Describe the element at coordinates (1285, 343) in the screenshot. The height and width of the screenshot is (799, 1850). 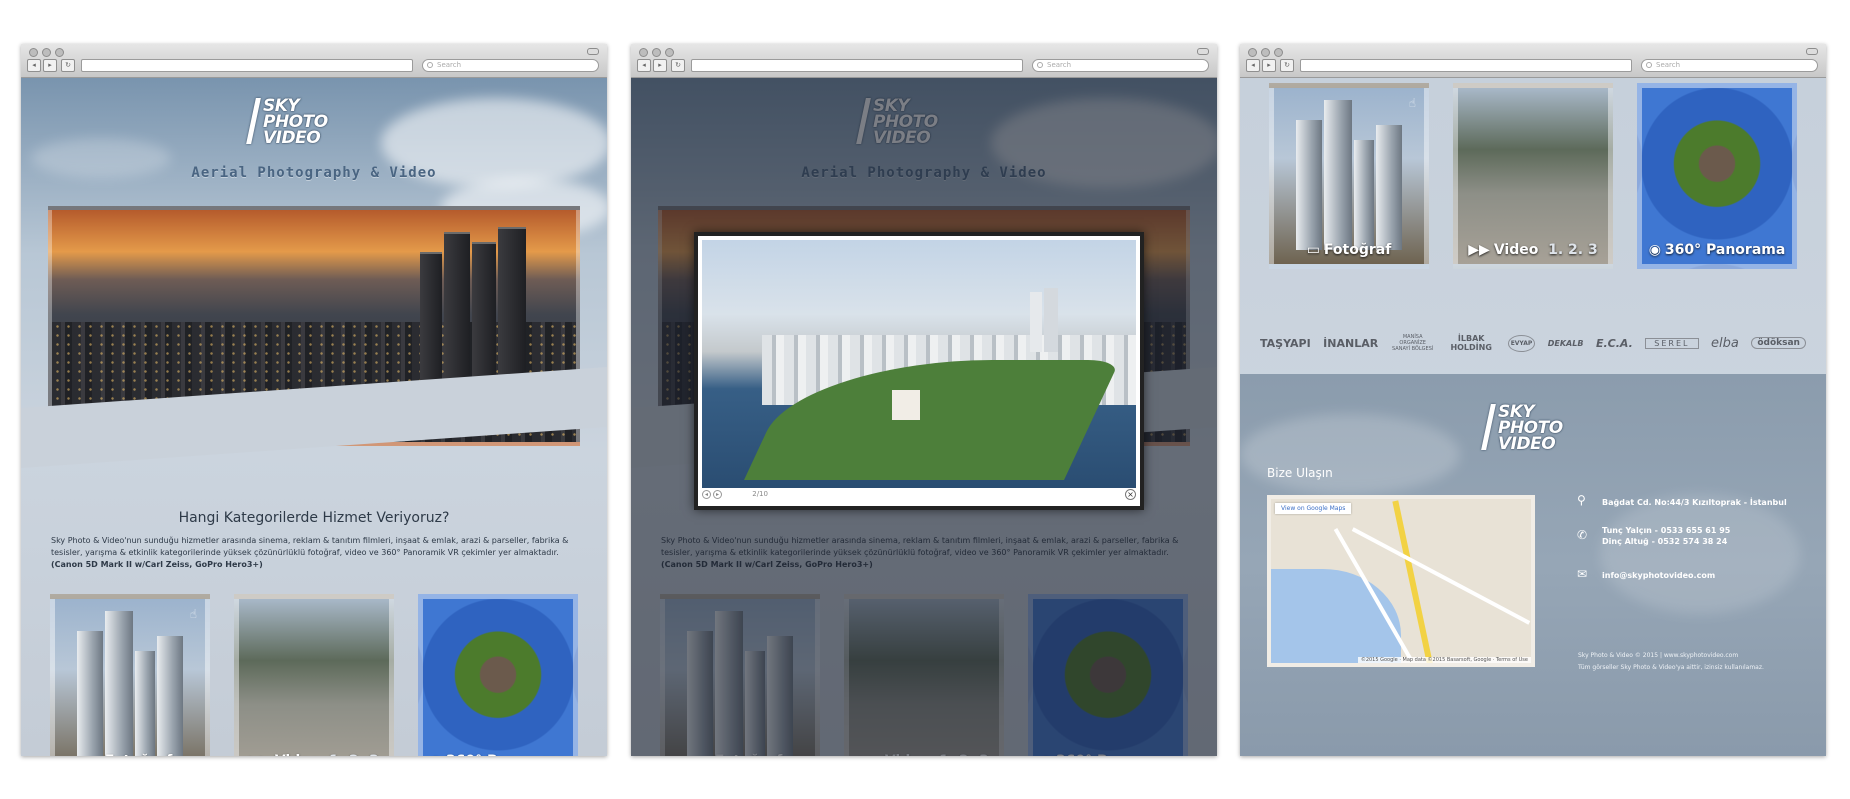
I see `client-logo: TAŞYAPI` at that location.